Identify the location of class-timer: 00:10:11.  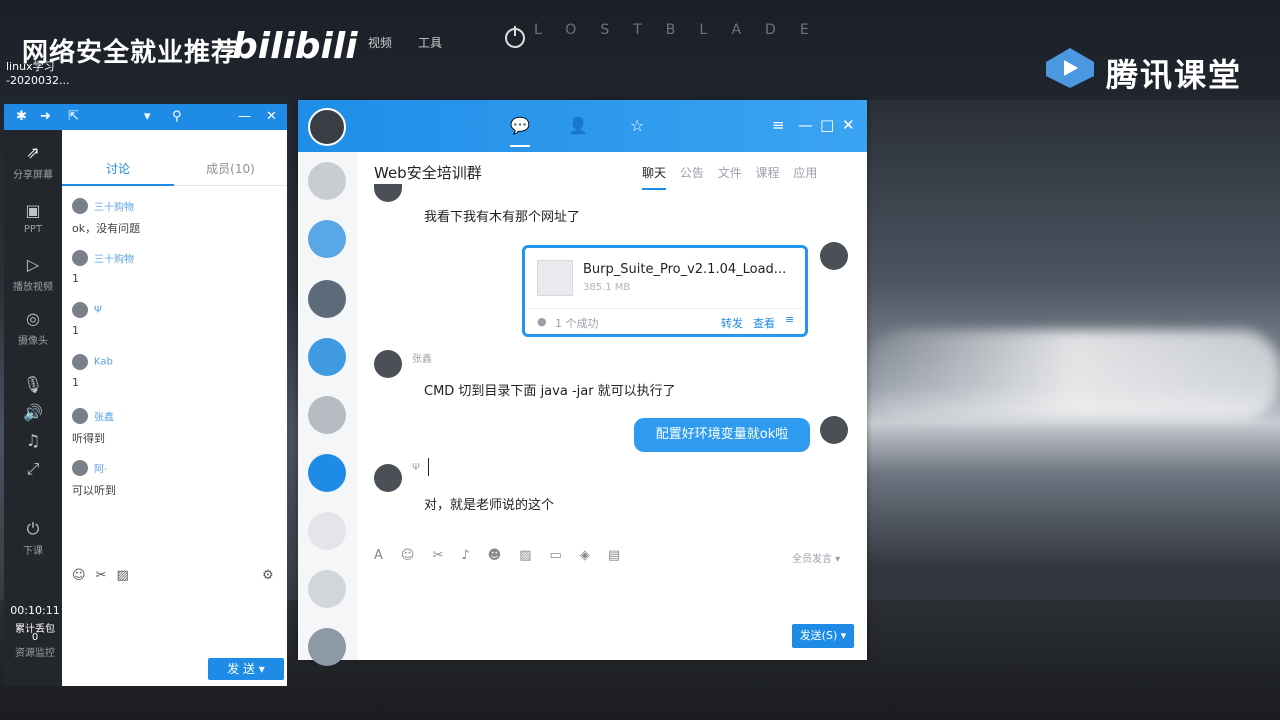
(35, 610).